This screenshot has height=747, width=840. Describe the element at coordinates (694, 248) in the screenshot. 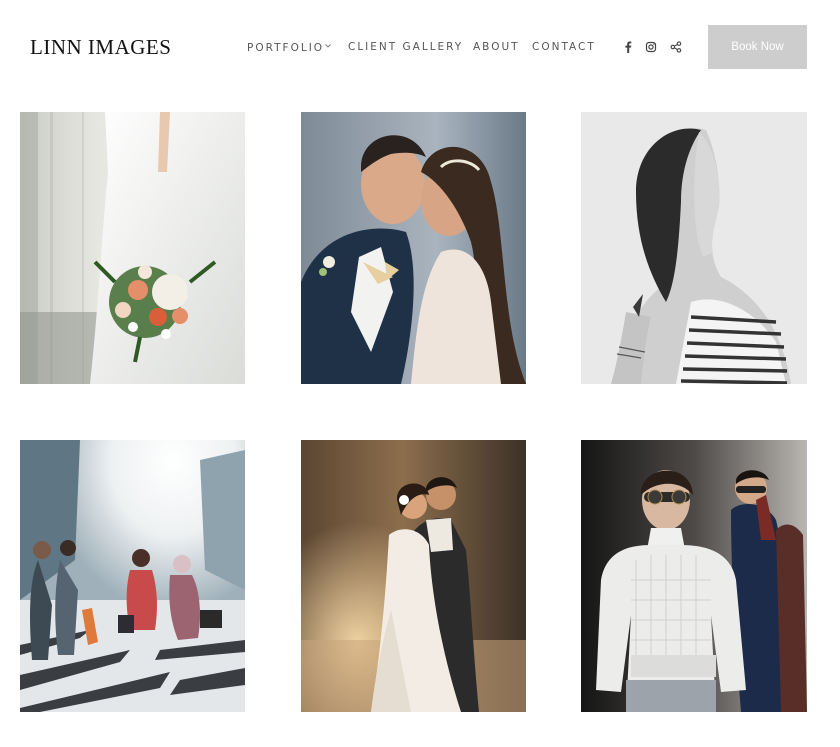

I see `gallery-photo-woman-profile` at that location.